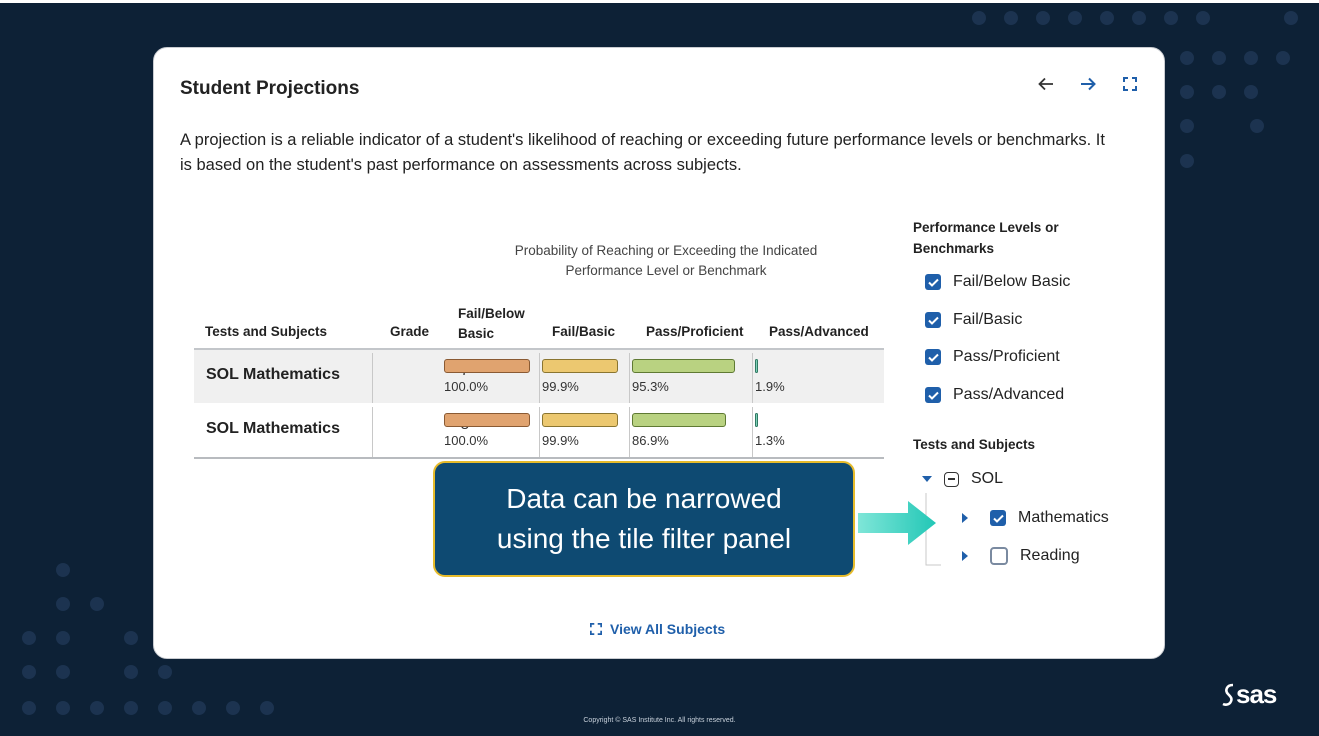 This screenshot has width=1319, height=736. Describe the element at coordinates (997, 282) in the screenshot. I see `filter-fail-below-basic: Fail/Below Basic` at that location.